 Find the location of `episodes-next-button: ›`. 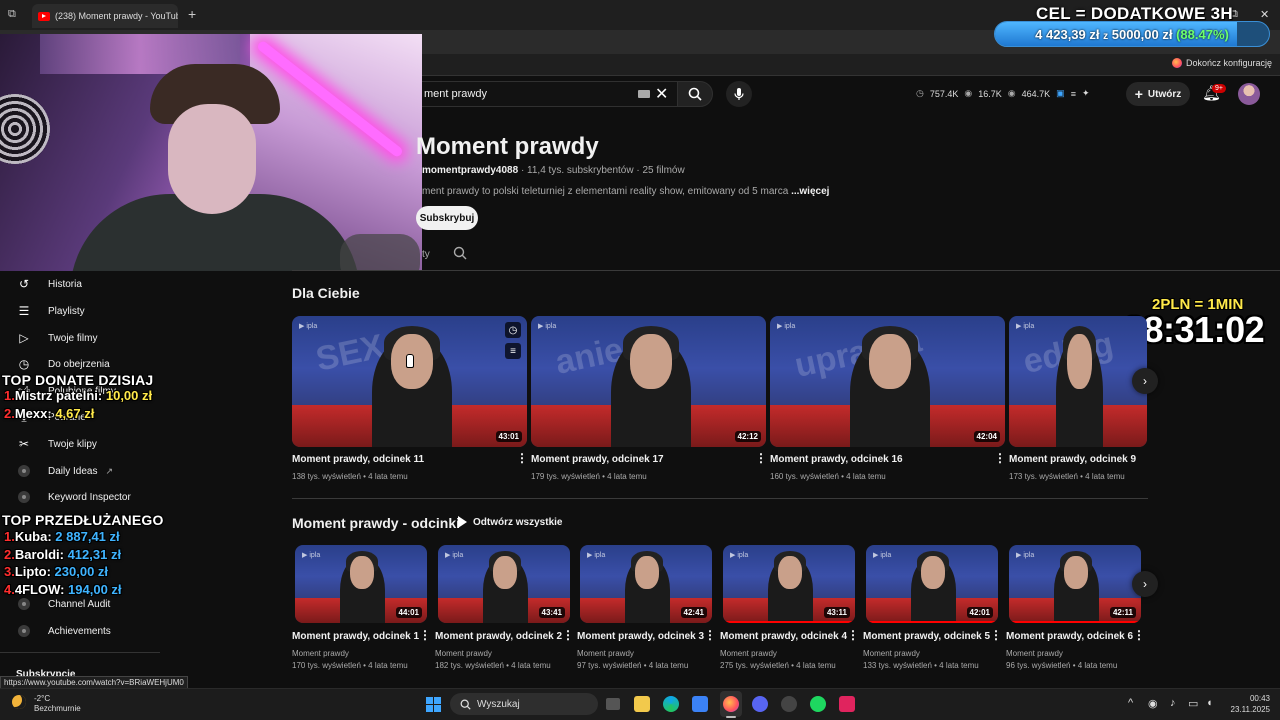

episodes-next-button: › is located at coordinates (1145, 584).